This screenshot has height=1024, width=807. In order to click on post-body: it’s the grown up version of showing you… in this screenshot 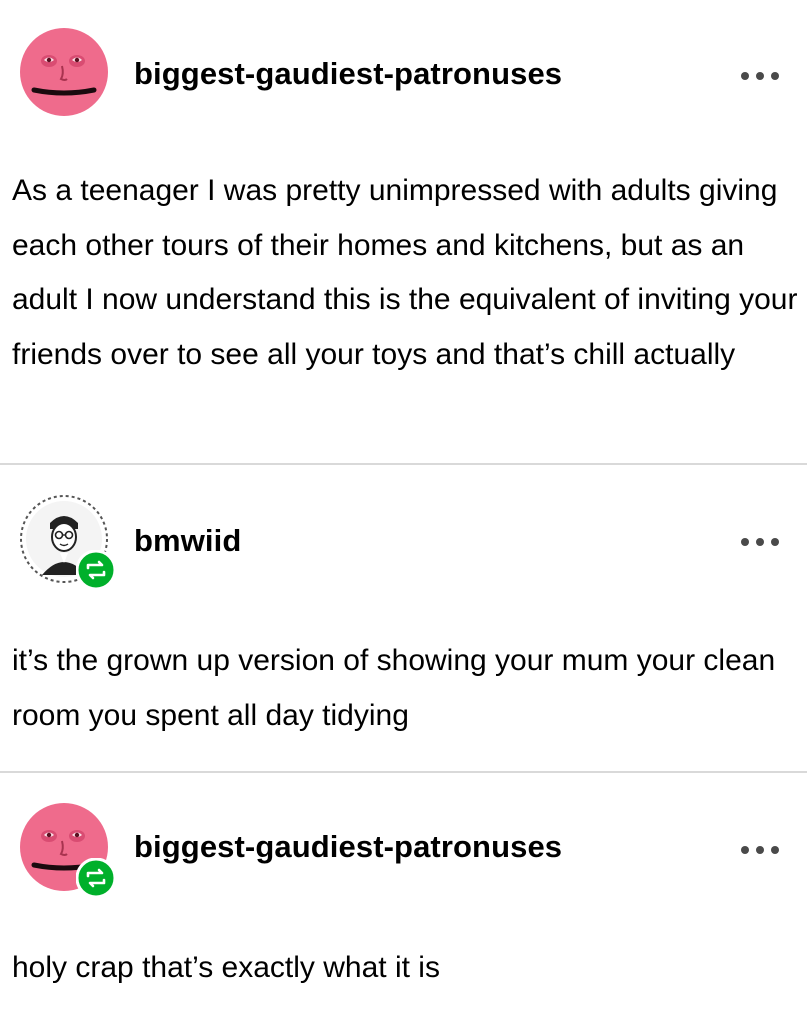, I will do `click(394, 688)`.